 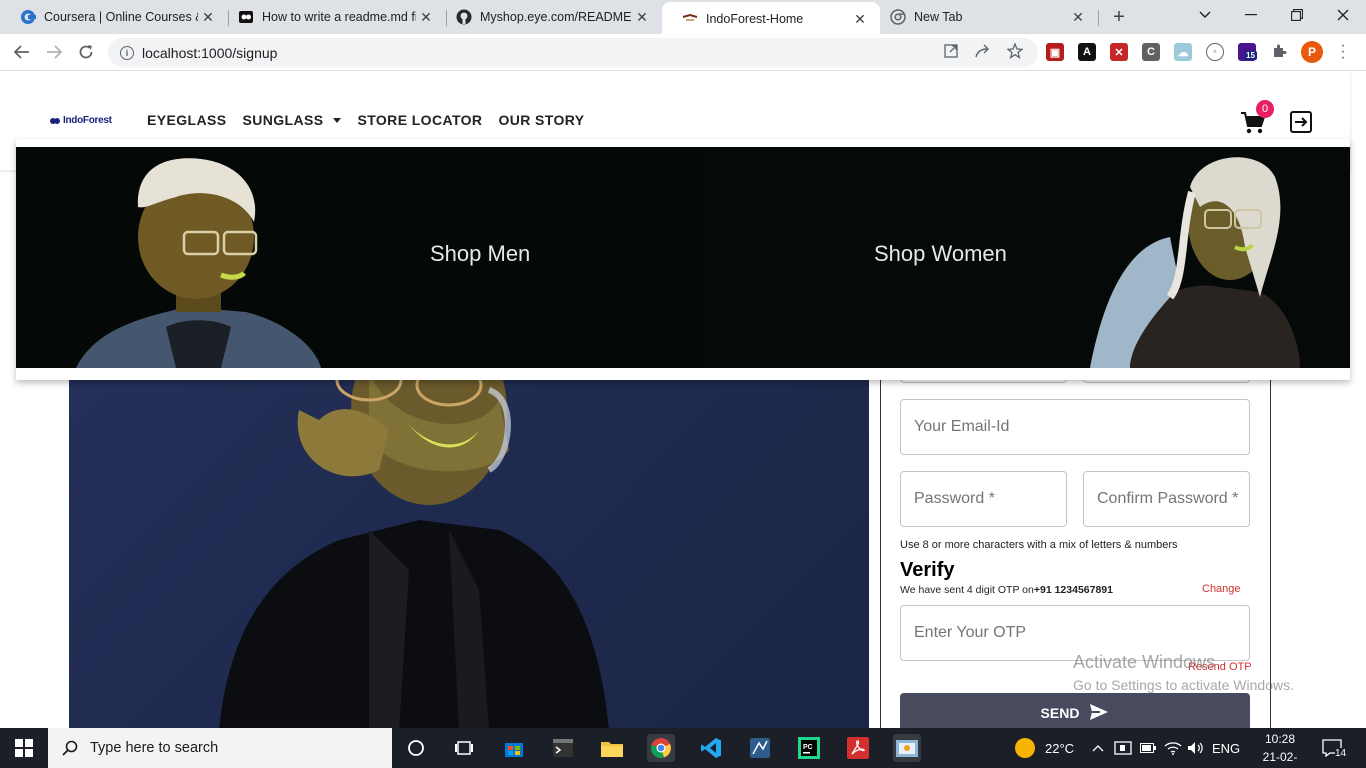 I want to click on svg-text: PC, so click(x=808, y=747).